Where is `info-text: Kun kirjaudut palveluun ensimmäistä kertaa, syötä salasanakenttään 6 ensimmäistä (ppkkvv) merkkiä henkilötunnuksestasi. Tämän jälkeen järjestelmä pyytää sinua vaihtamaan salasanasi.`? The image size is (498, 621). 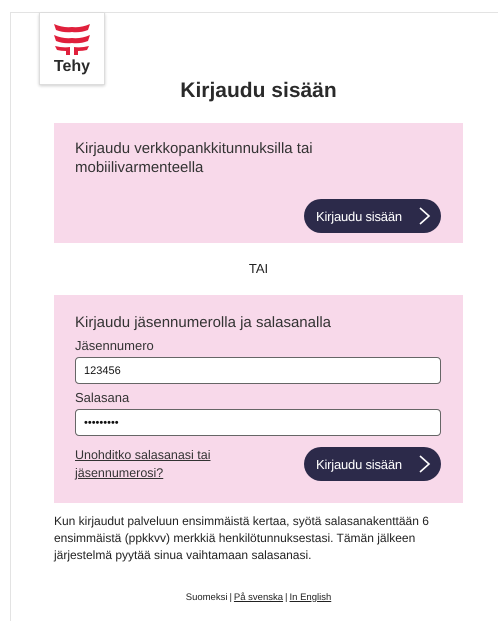
info-text: Kun kirjaudut palveluun ensimmäistä kertaa, syötä salasanakenttään 6 ensimmäistä (ppkkvv) merkkiä henkilötunnuksestasi. Tämän jälkeen järjestelmä pyytää sinua vaihtamaan salasanasi. is located at coordinates (242, 538).